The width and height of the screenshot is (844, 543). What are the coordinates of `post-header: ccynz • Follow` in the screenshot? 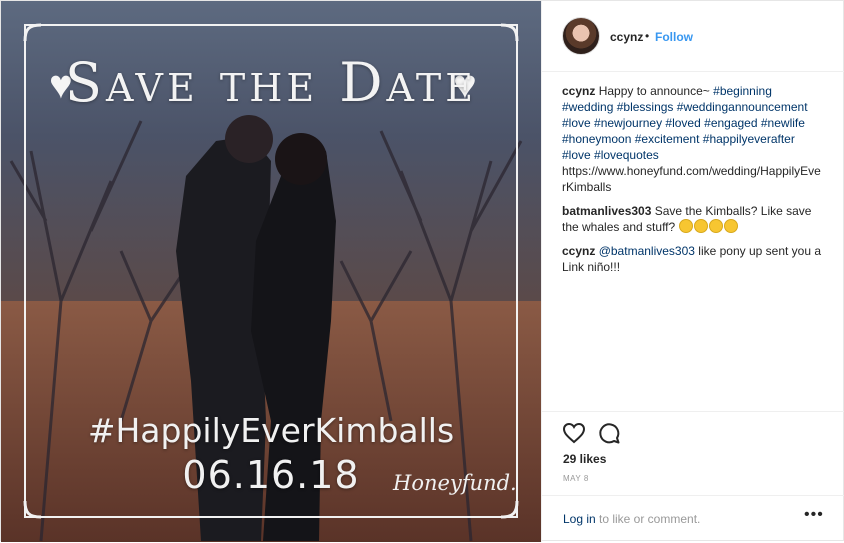 It's located at (693, 36).